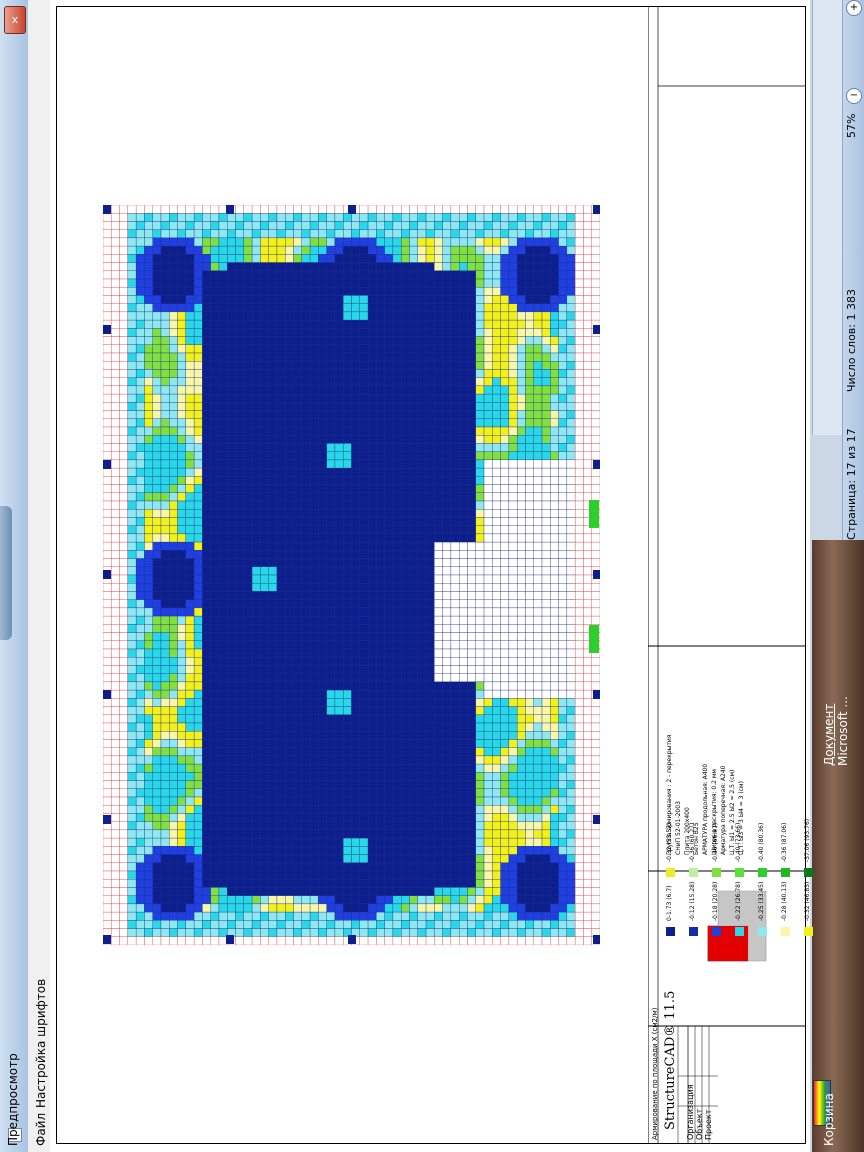 This screenshot has width=864, height=1152. I want to click on menu-font-settings: Настройка шрифтов, so click(41, 1043).